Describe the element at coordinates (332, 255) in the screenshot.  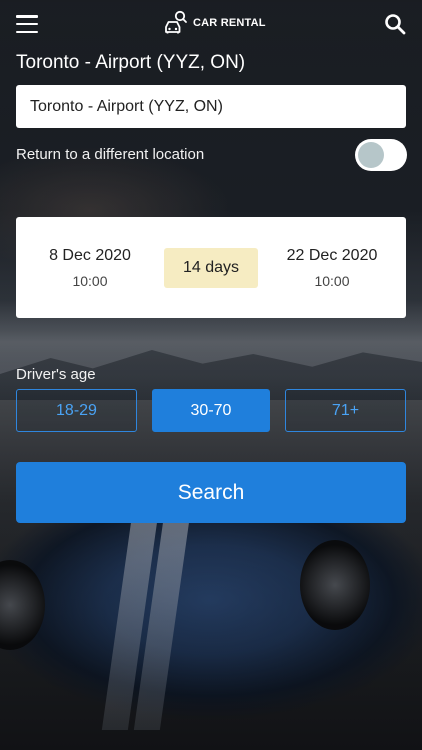
I see `return-date: 22 Dec 2020` at that location.